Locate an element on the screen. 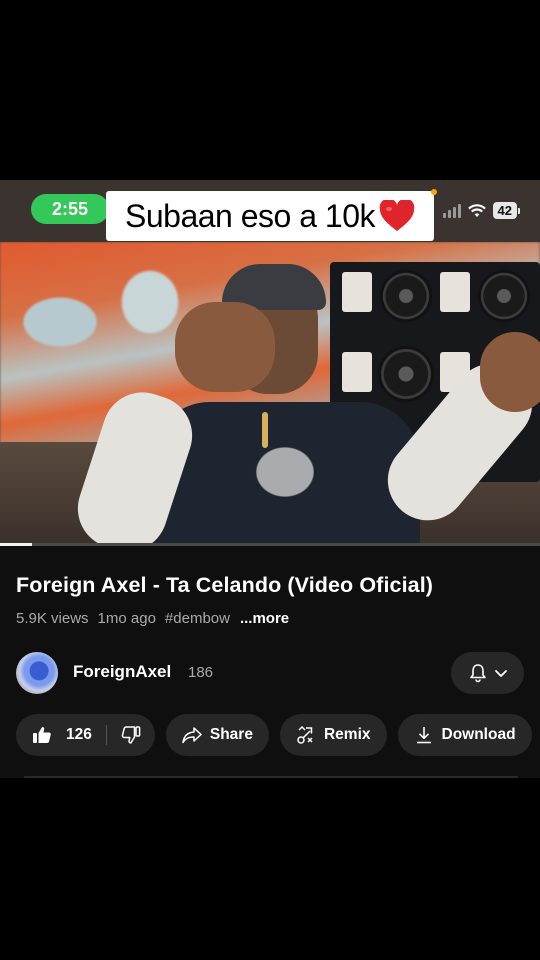 The width and height of the screenshot is (540, 960). download-label: Download is located at coordinates (478, 734).